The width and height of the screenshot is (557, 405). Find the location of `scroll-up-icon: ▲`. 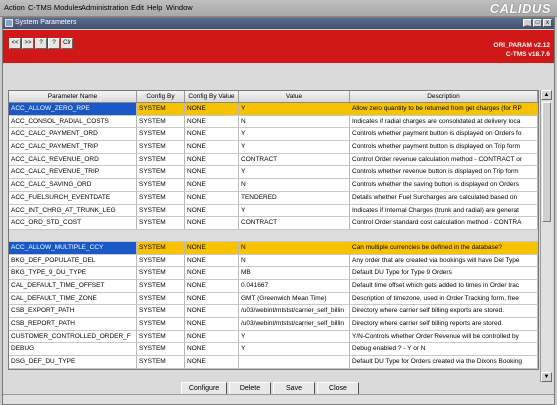

scroll-up-icon: ▲ is located at coordinates (546, 95).